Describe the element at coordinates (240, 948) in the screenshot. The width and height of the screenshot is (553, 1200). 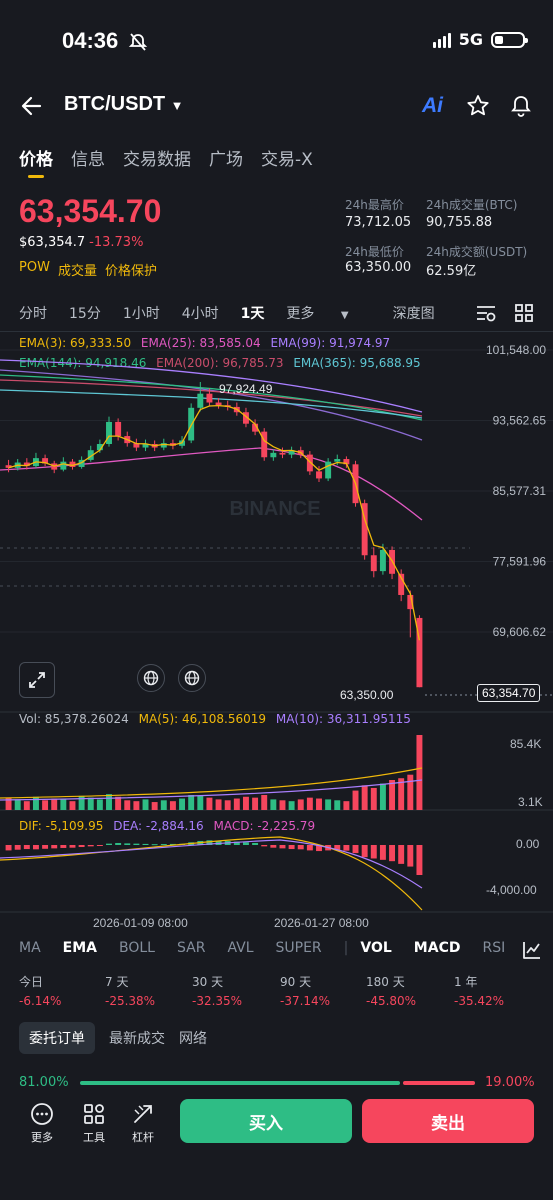
I see `ind-avl: AVL` at that location.